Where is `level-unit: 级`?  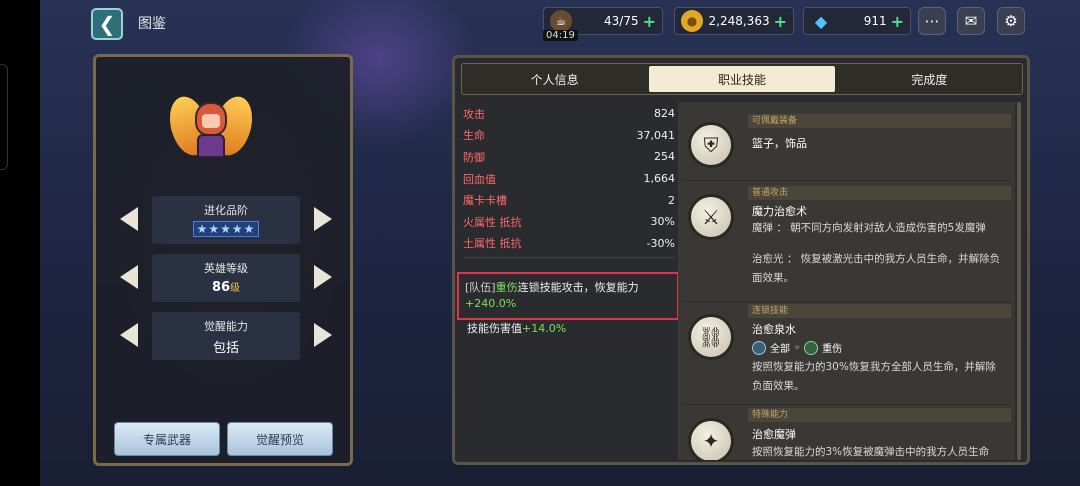 level-unit: 级 is located at coordinates (235, 288).